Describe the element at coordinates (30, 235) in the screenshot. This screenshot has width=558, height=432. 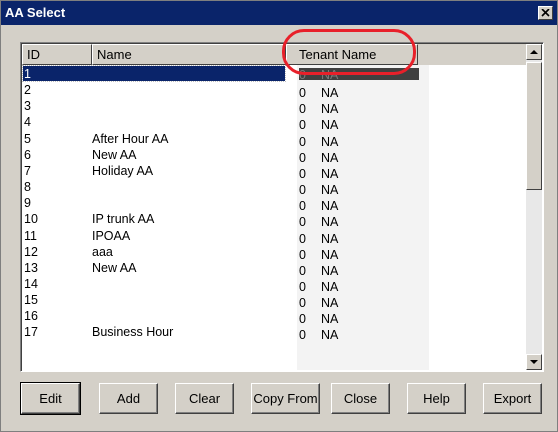
I see `row-id: 11` at that location.